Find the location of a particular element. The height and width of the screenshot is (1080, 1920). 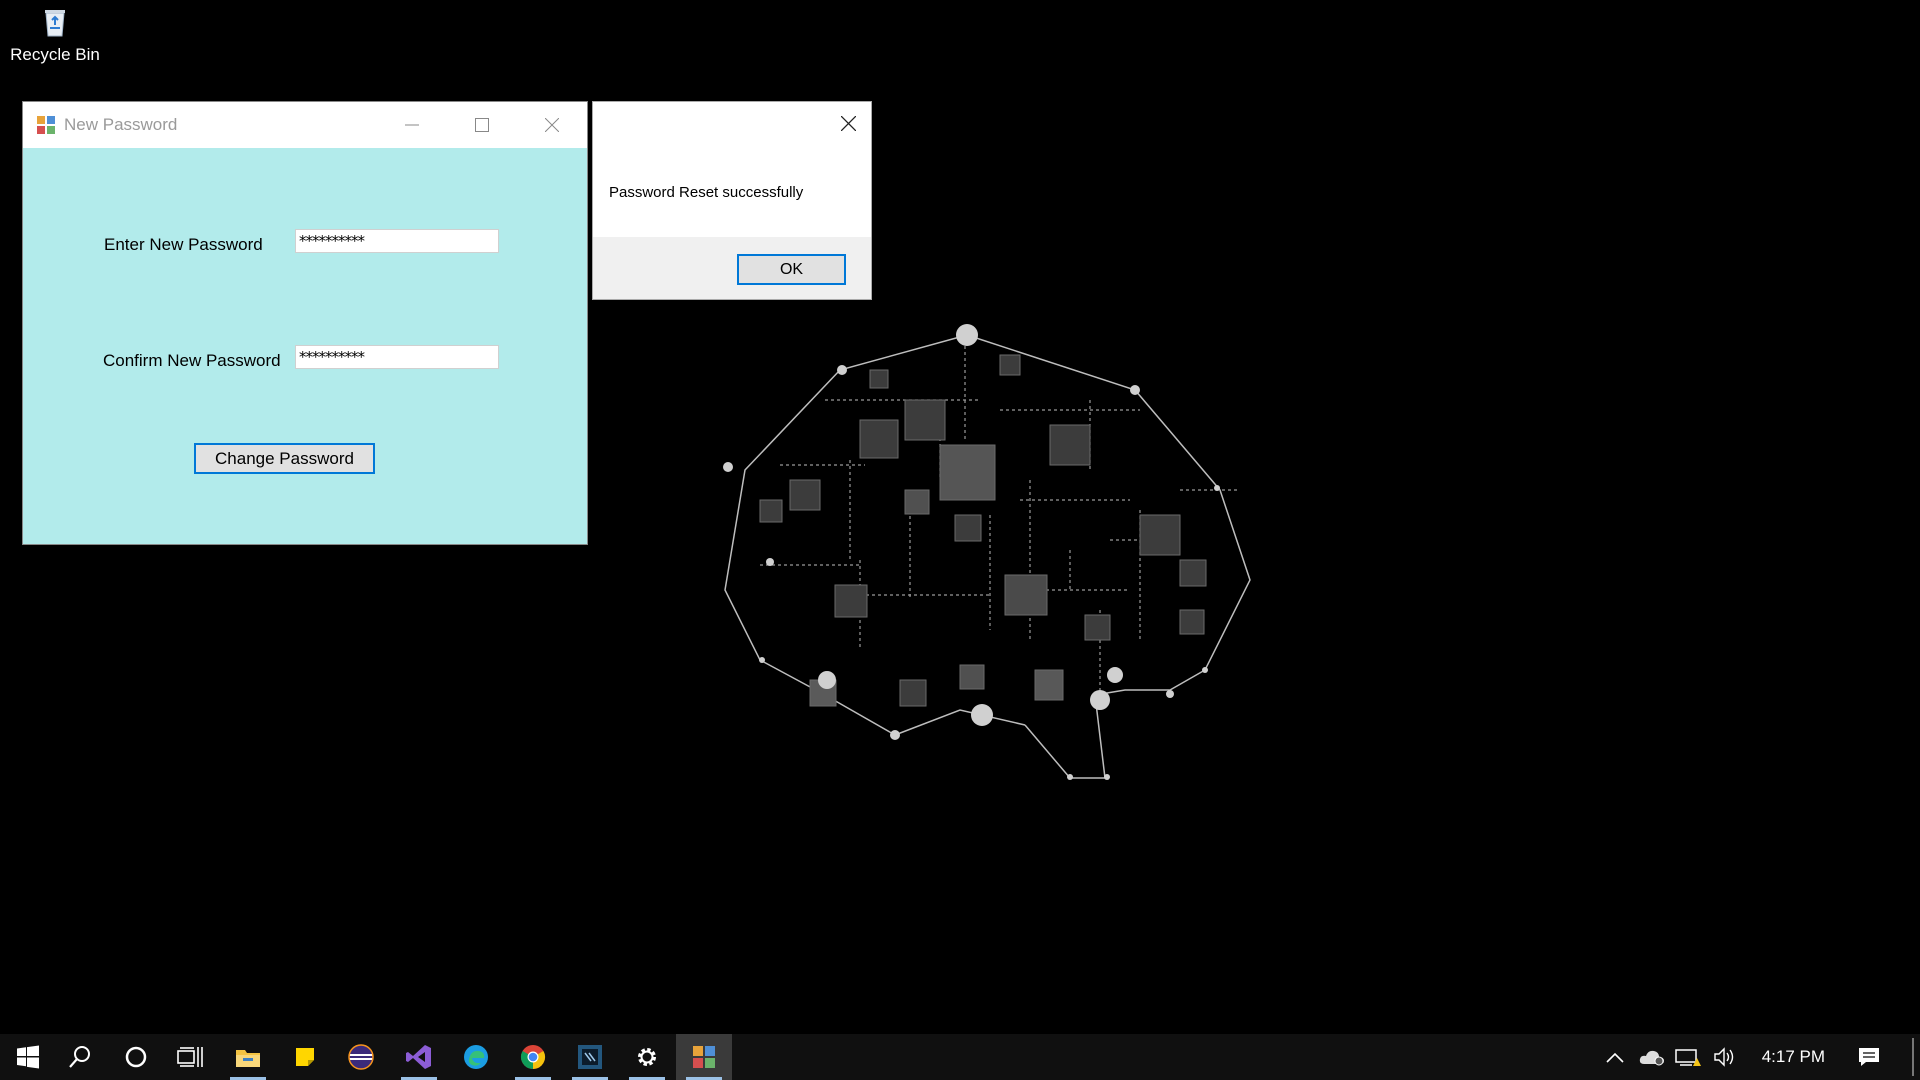

minimize-button is located at coordinates (412, 125).